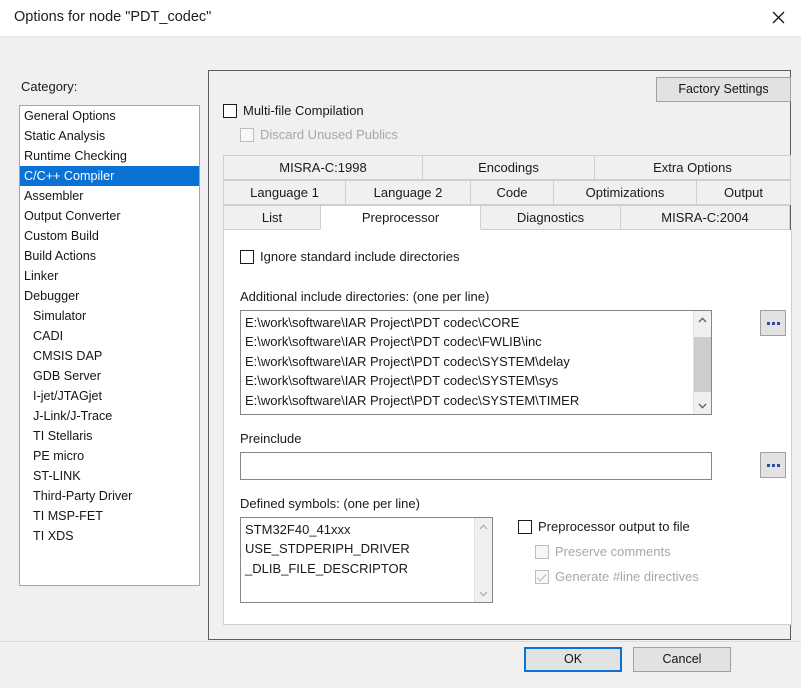  I want to click on sidebar-item-ti-stellaris: TI Stellaris, so click(109, 436).